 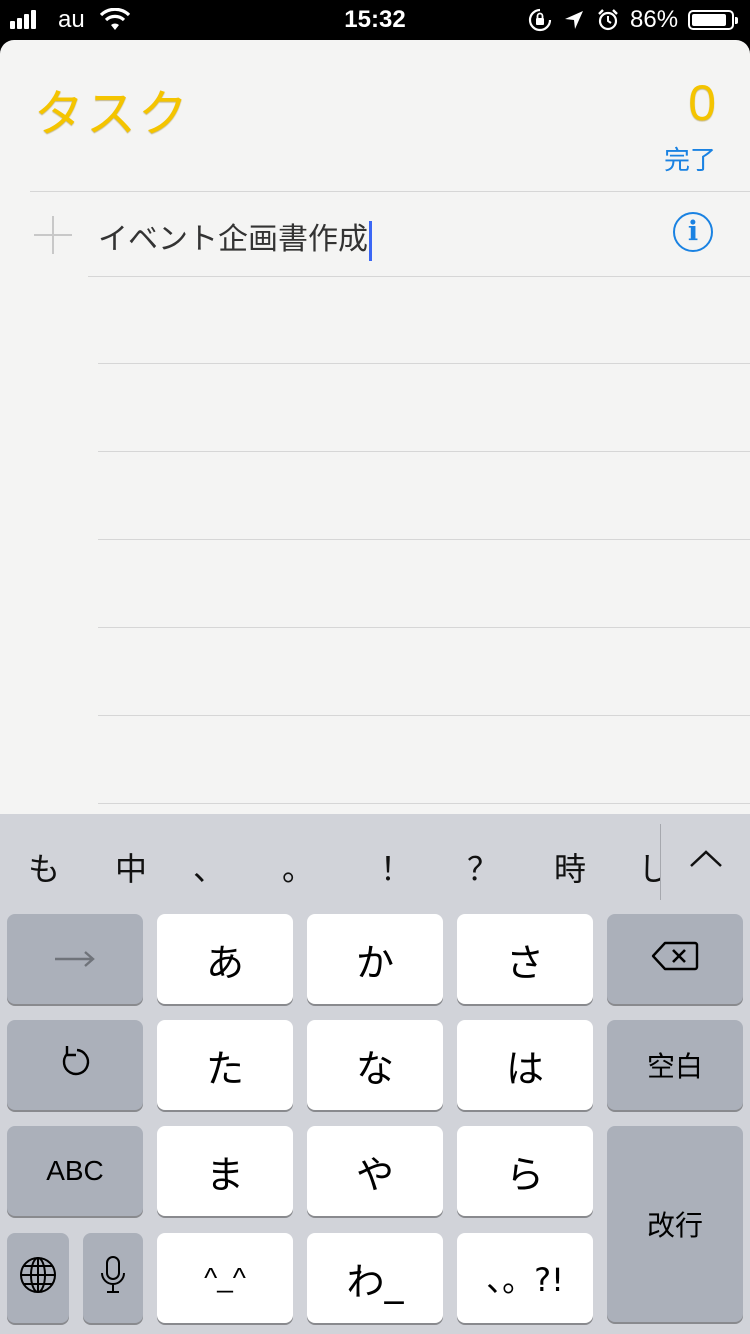 What do you see at coordinates (713, 20) in the screenshot?
I see `battery-icon` at bounding box center [713, 20].